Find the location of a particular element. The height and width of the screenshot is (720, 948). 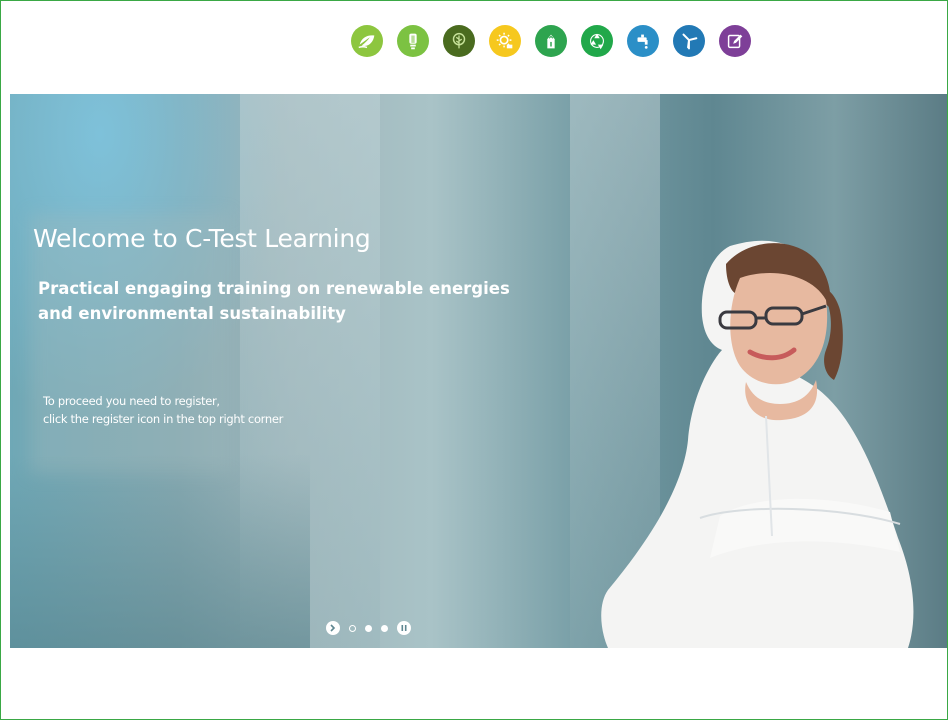

power-plug-icon is located at coordinates (551, 41).